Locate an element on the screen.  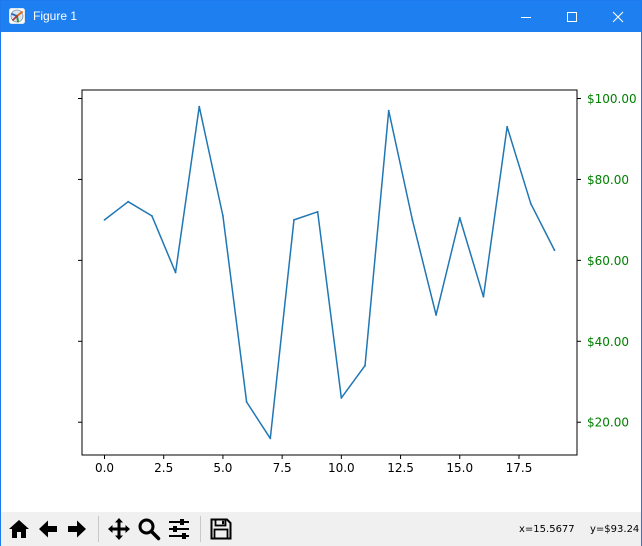
zoom-button is located at coordinates (149, 529).